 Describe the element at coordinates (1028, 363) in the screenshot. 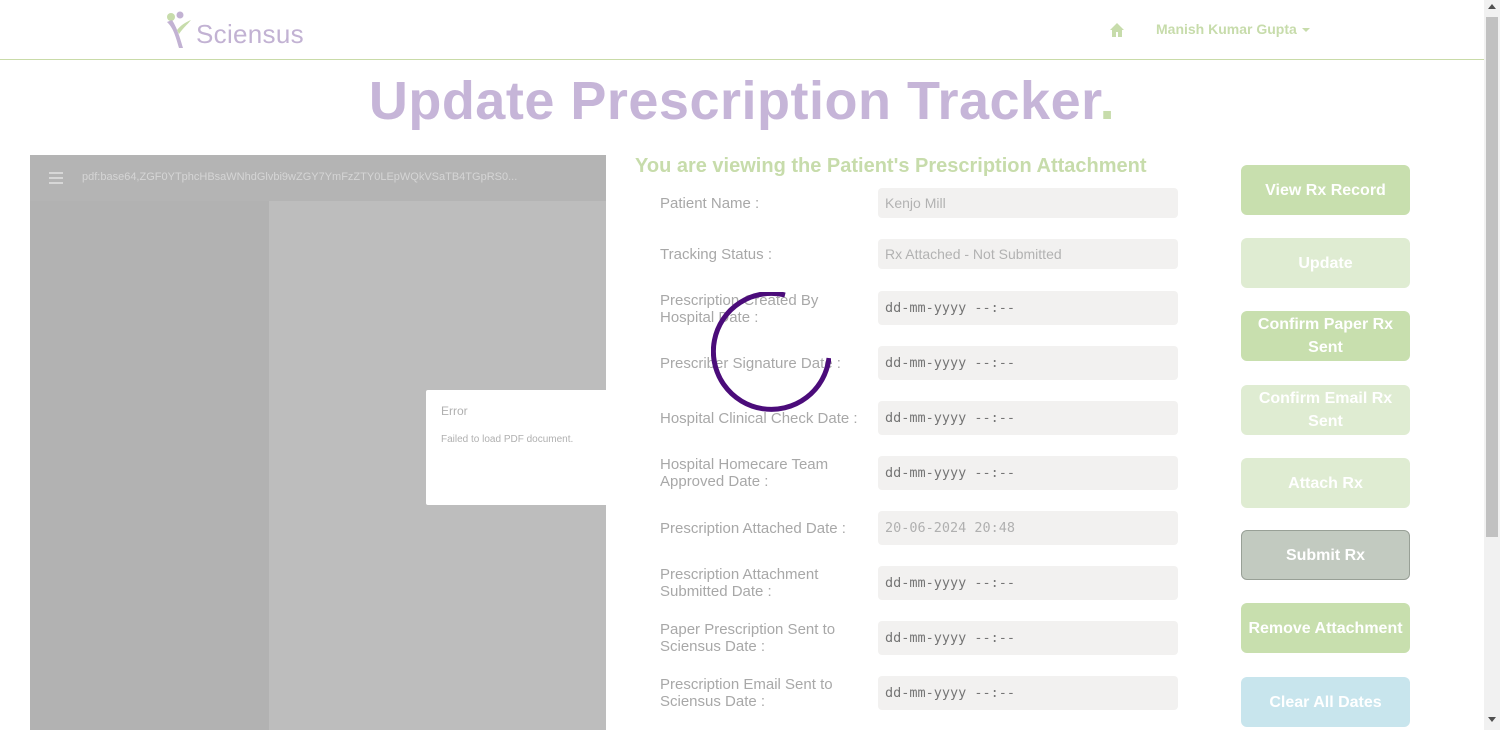

I see `prescriber-signature-date-field` at that location.